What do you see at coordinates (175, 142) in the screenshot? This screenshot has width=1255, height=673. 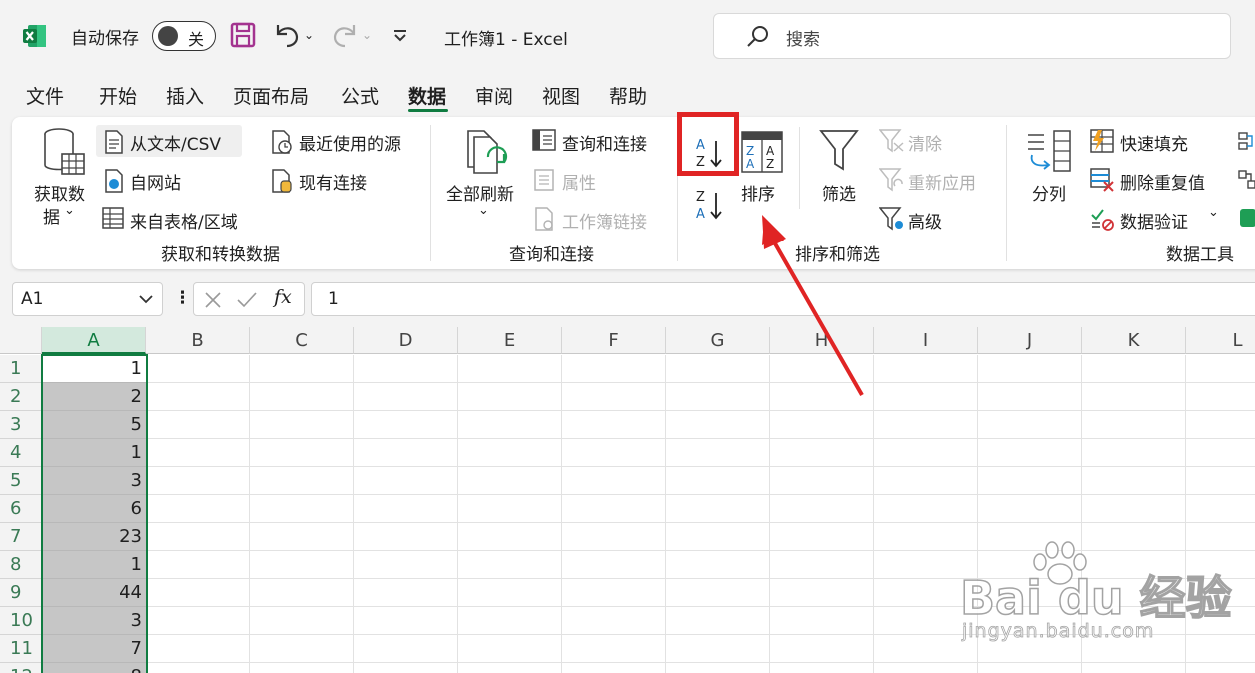 I see `from-text-label: 从文本/CSV` at bounding box center [175, 142].